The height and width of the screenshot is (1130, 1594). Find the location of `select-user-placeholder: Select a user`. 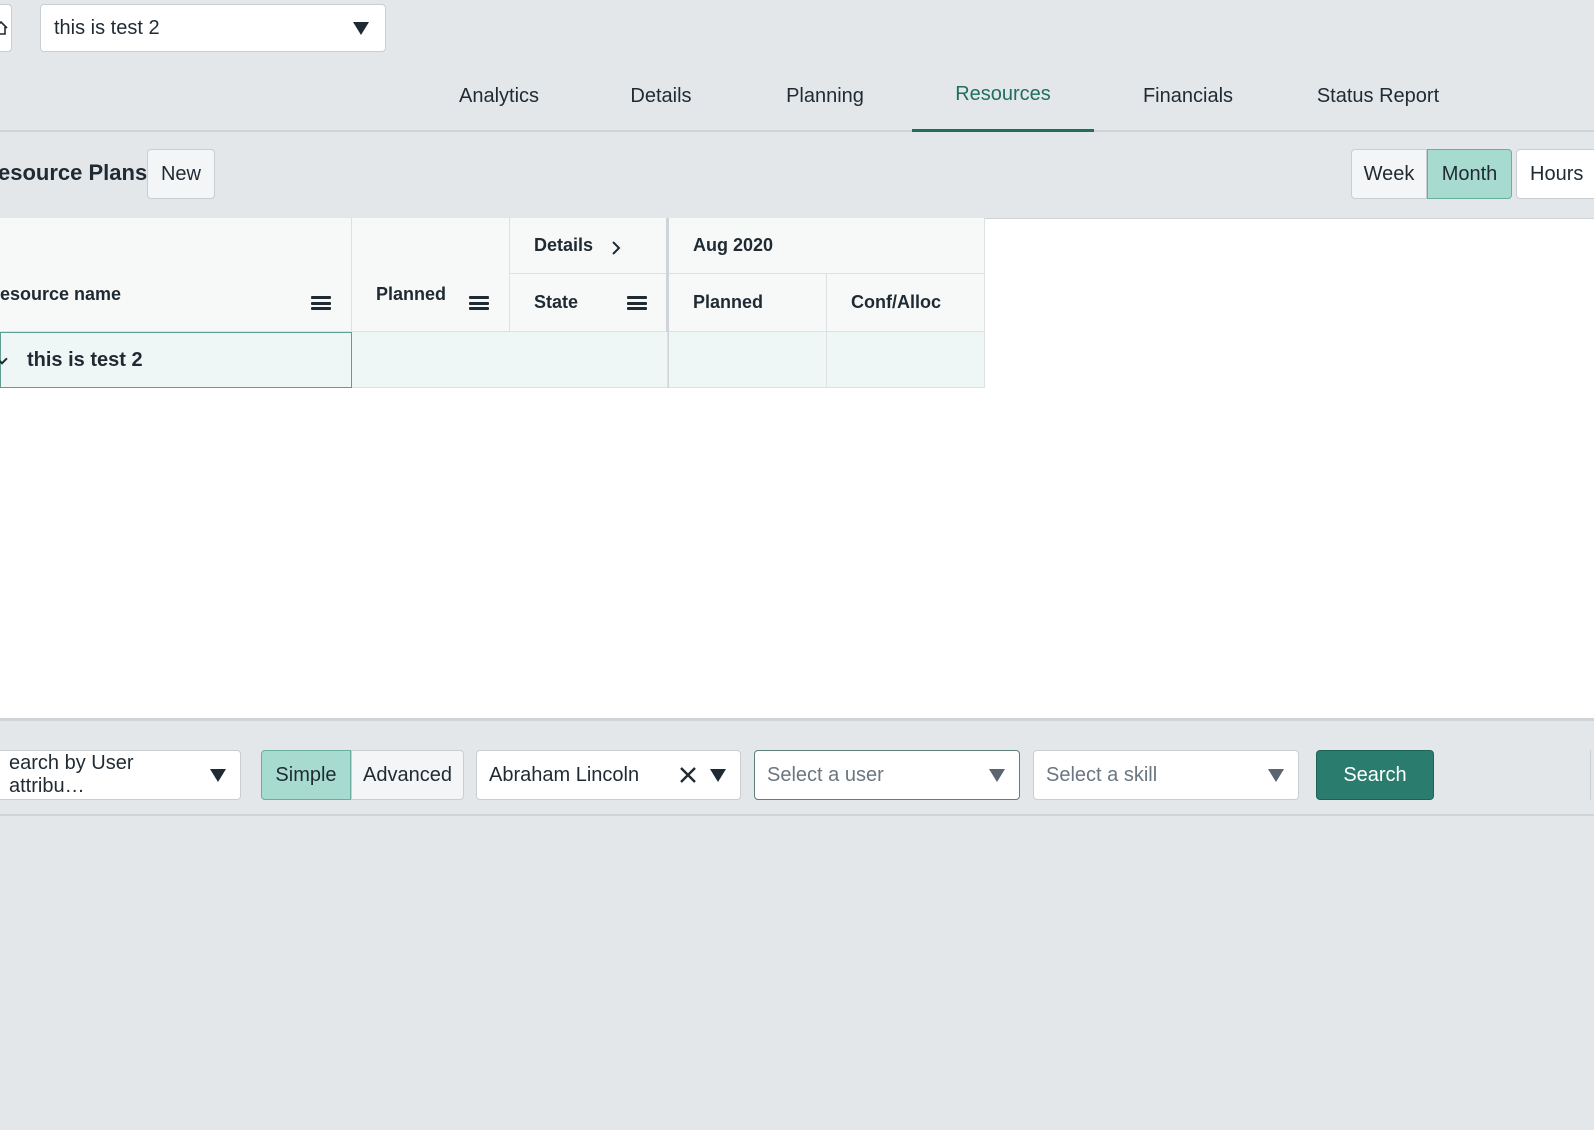

select-user-placeholder: Select a user is located at coordinates (825, 774).